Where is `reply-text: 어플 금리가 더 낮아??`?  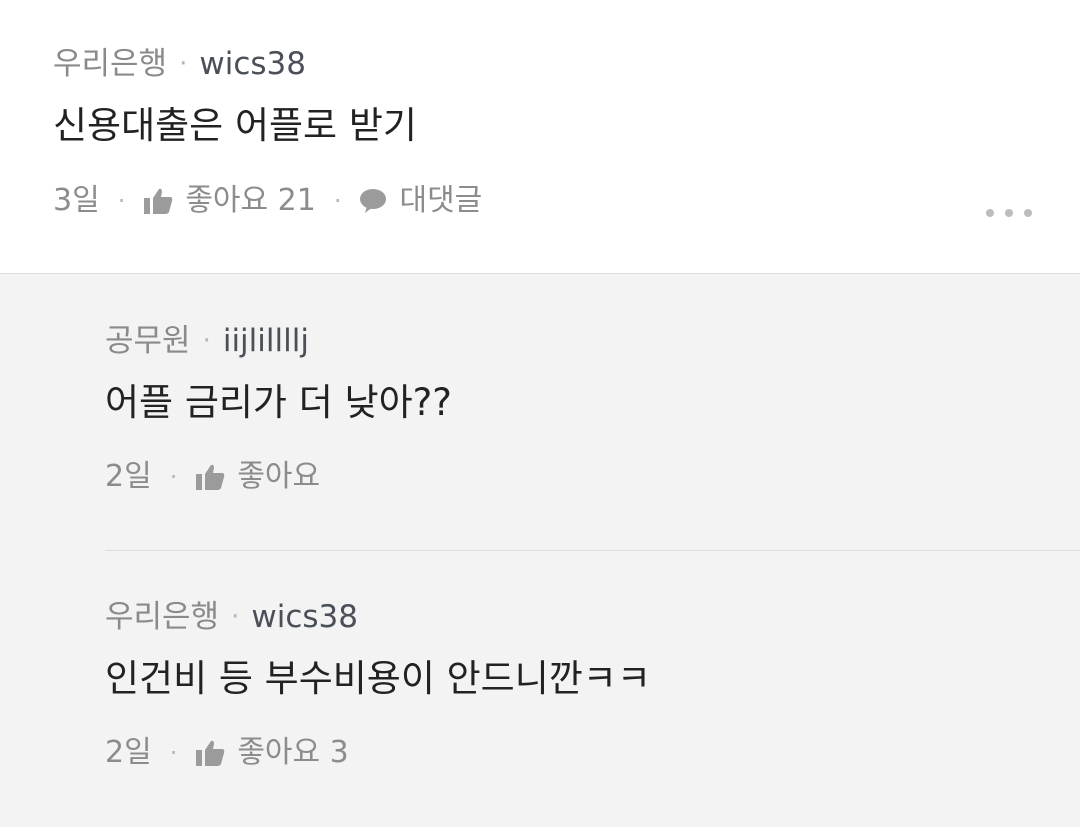
reply-text: 어플 금리가 더 낮아?? is located at coordinates (278, 402).